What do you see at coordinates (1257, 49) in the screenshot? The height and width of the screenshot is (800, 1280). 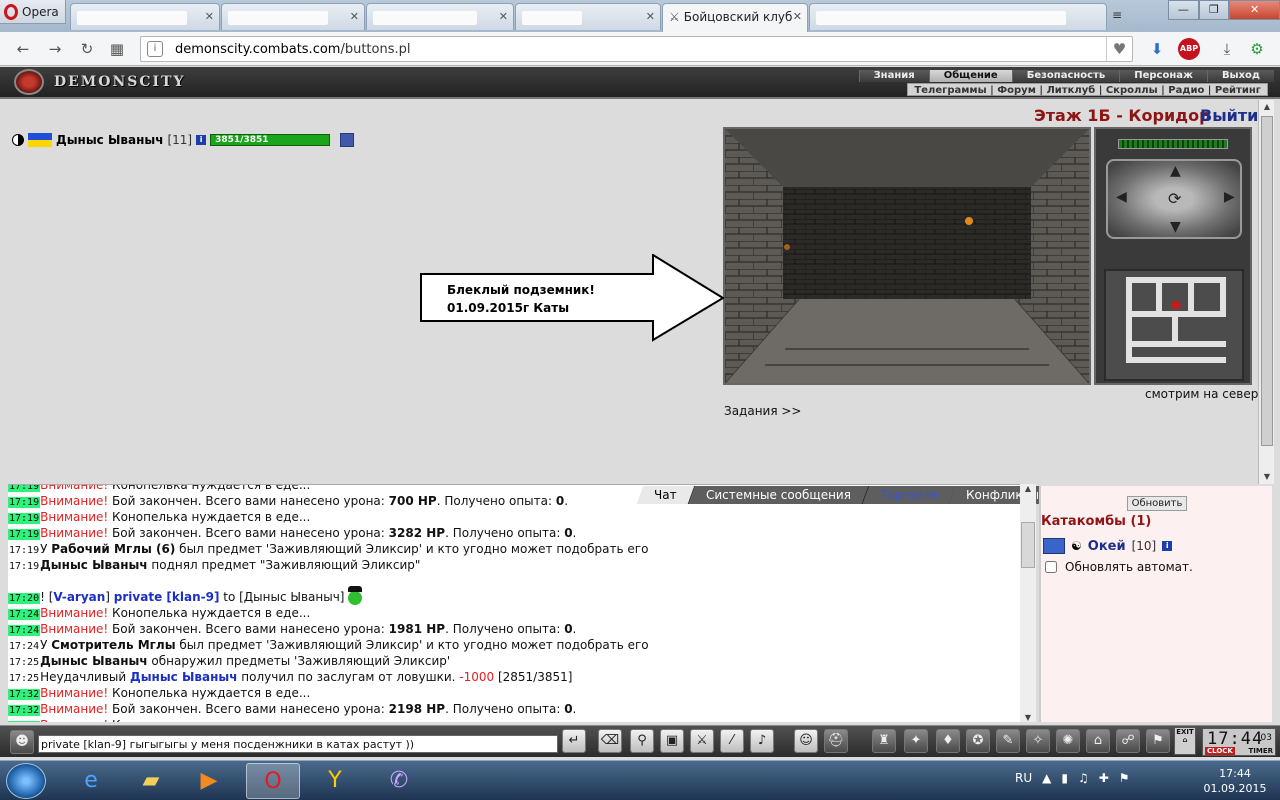 I see `extension-icon: ⚙` at bounding box center [1257, 49].